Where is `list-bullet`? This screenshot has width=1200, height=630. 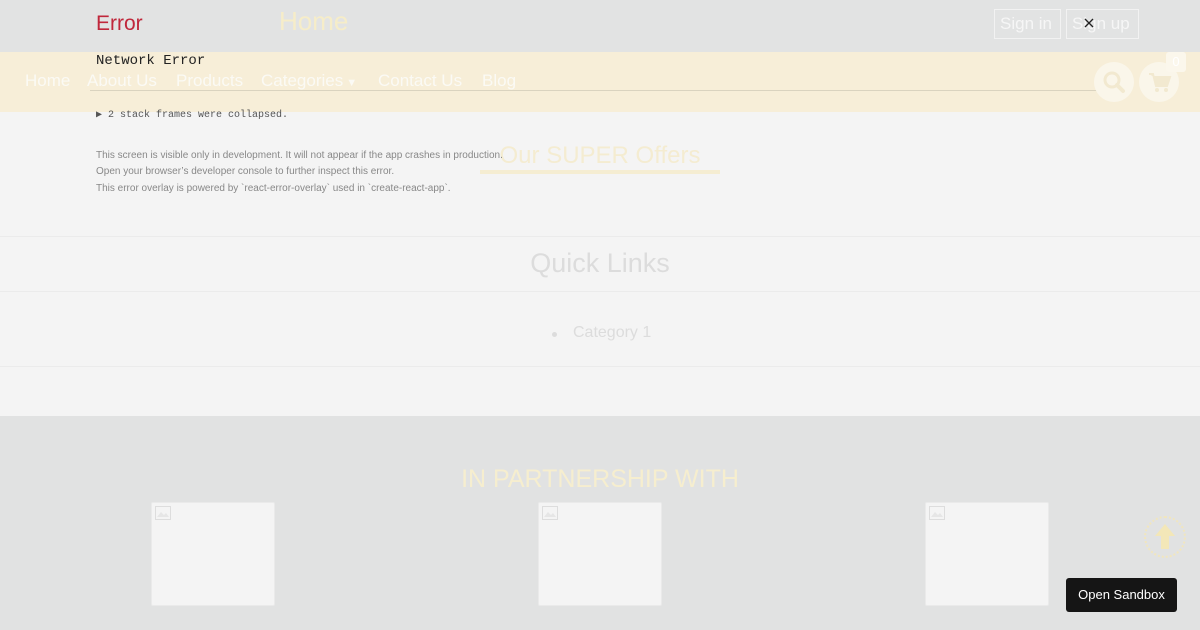 list-bullet is located at coordinates (554, 334).